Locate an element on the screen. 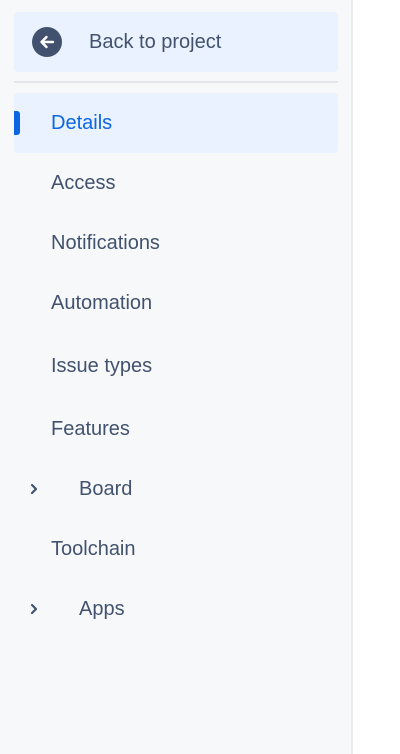 This screenshot has width=400, height=754. sidebar-item-label: Access is located at coordinates (83, 183).